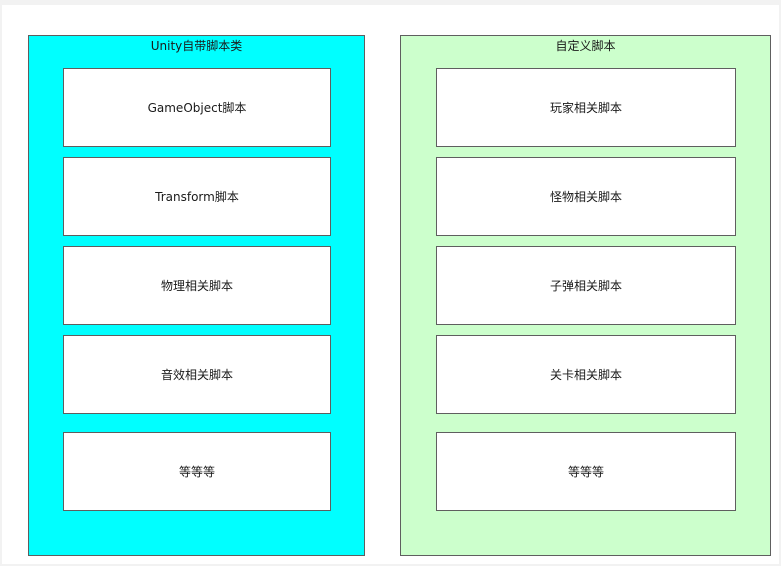 The image size is (781, 566). I want to click on box-etc-right: 等等等, so click(586, 471).